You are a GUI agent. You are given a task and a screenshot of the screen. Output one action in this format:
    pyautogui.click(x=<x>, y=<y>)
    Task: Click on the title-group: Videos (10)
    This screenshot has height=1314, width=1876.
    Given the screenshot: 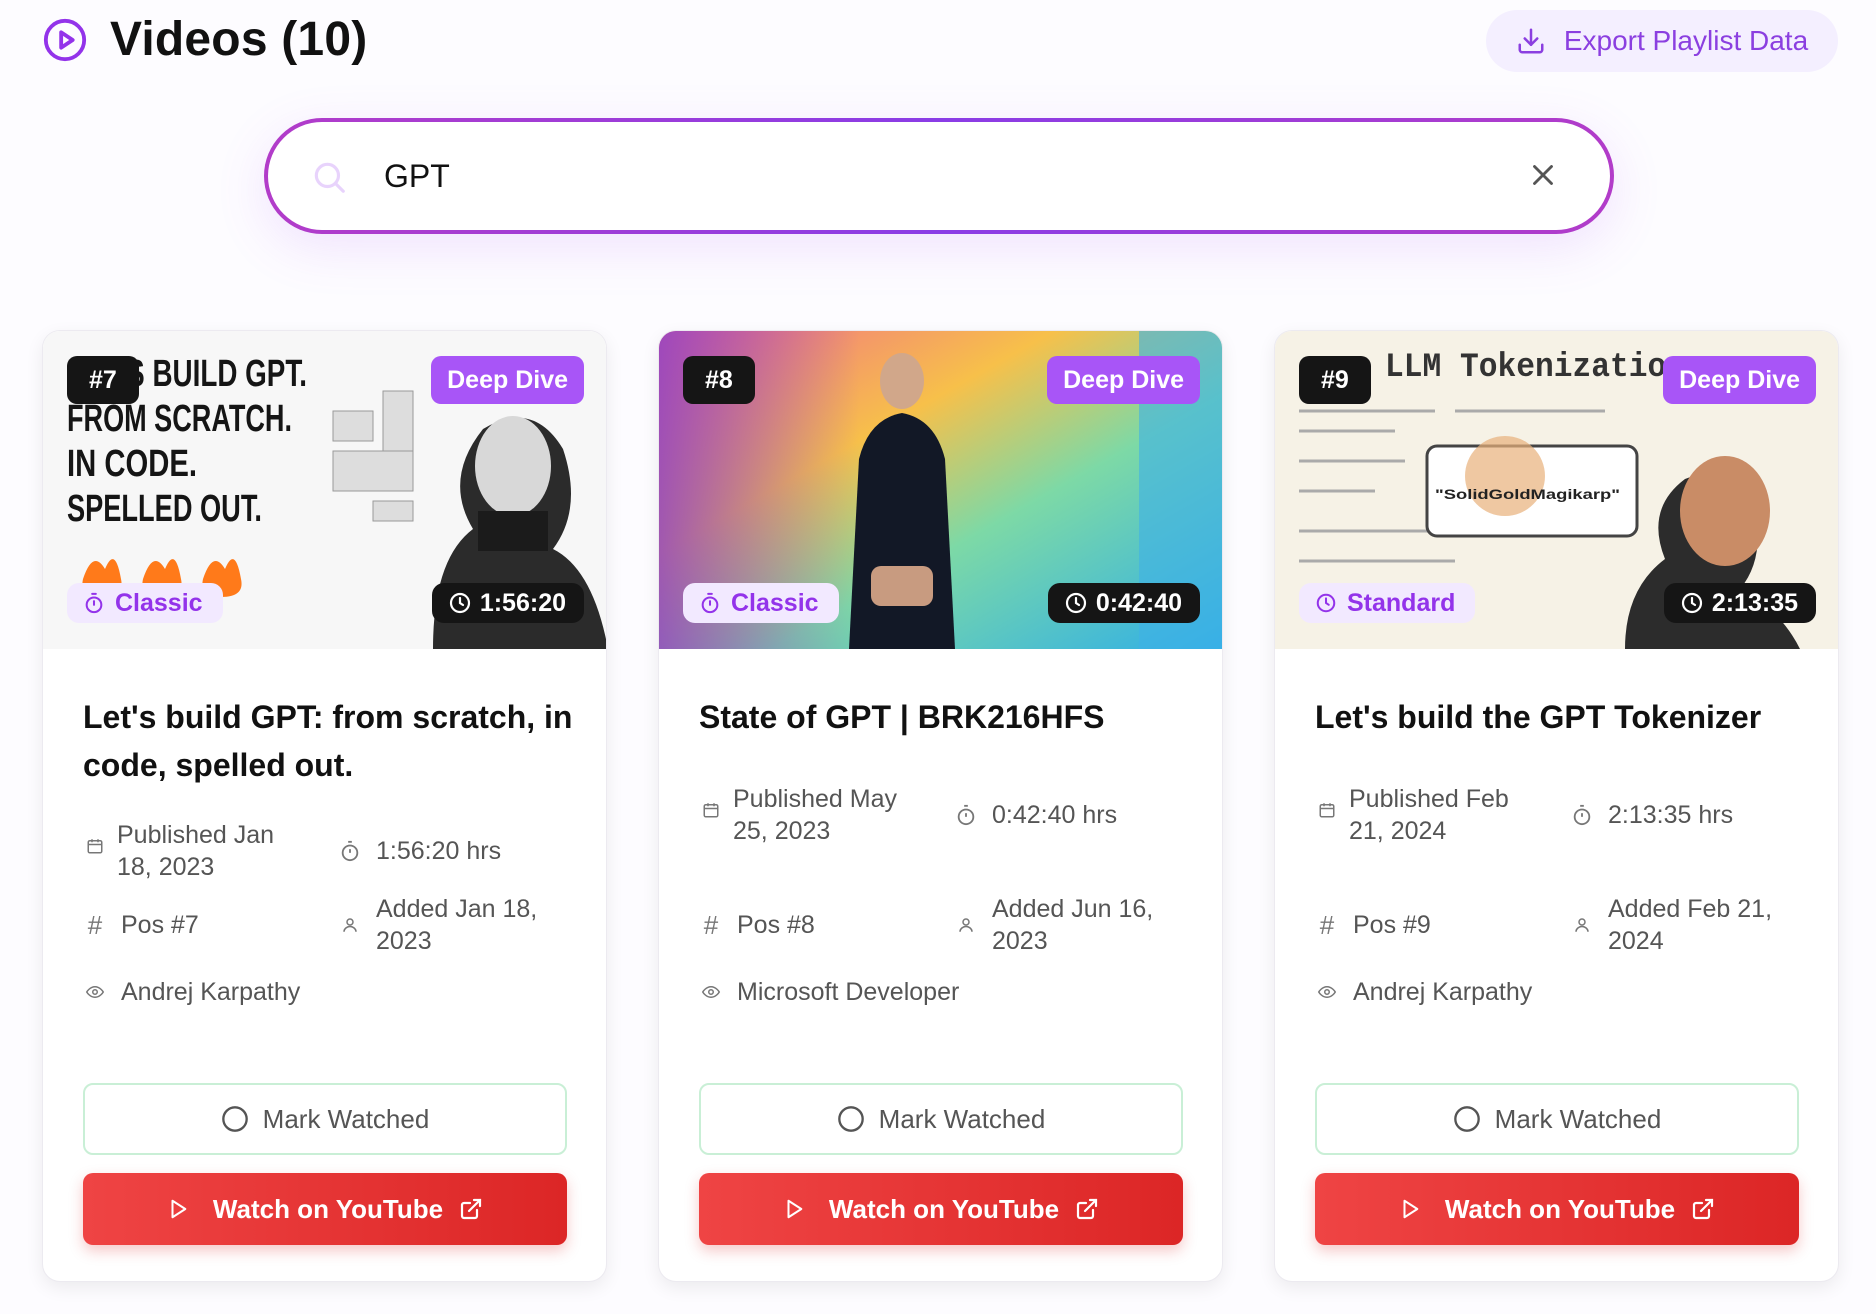 What is the action you would take?
    pyautogui.click(x=204, y=39)
    